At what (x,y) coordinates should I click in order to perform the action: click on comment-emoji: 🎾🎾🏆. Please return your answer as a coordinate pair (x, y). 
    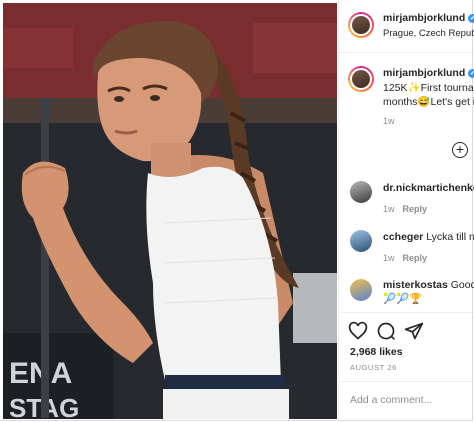
    Looking at the image, I should click on (403, 299).